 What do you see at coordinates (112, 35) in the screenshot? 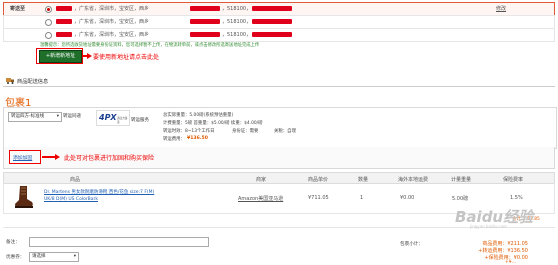
I see `address-region-3: ，广东省，深圳市，宝安区，西乡` at bounding box center [112, 35].